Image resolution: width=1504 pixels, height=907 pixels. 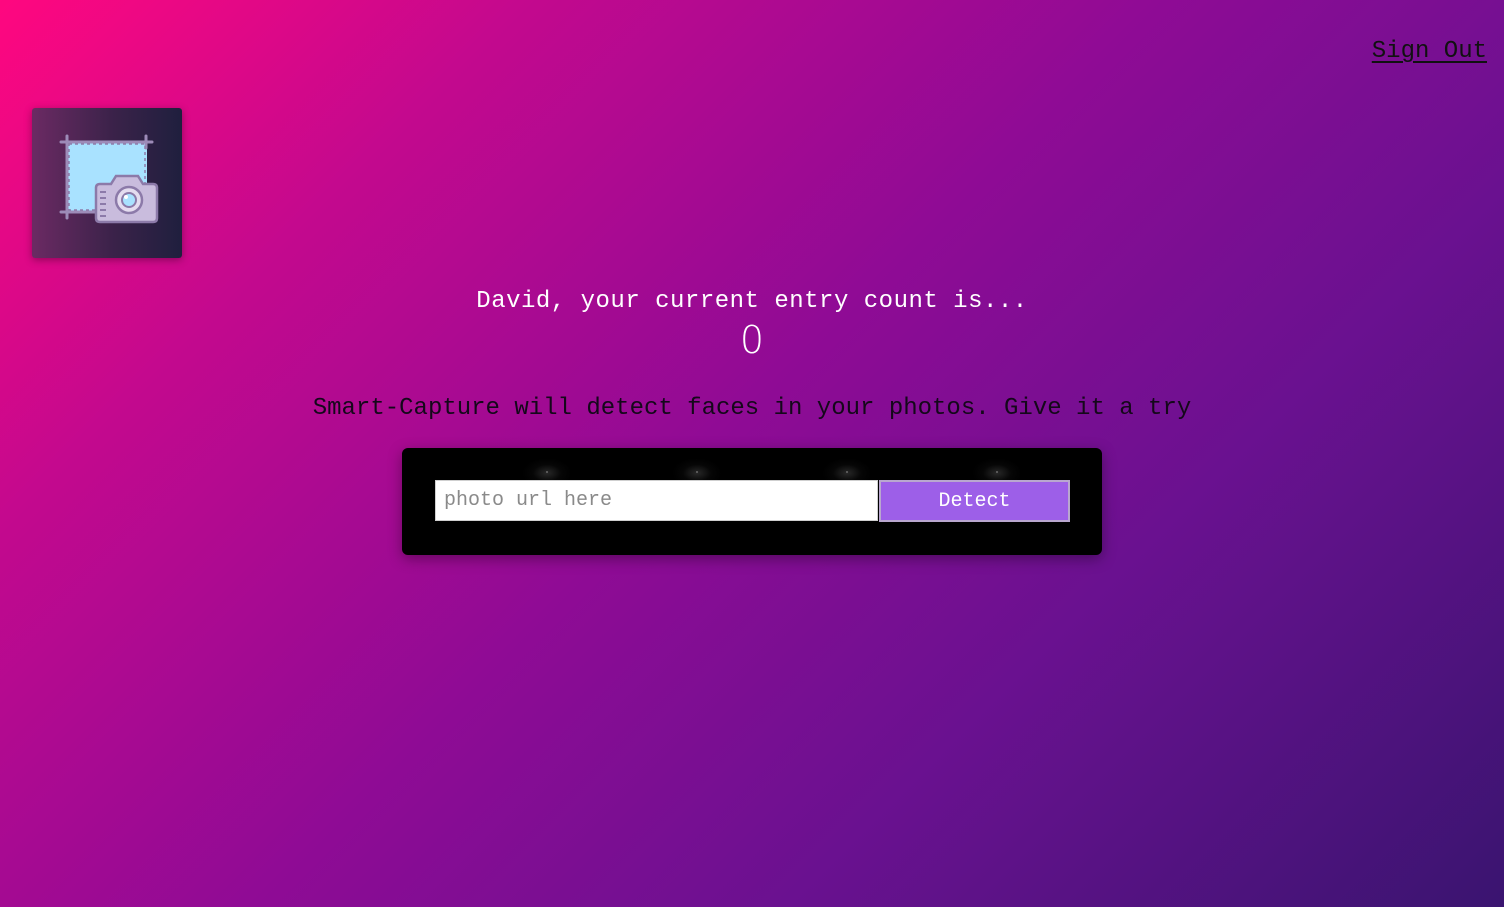 I want to click on sign-out-link: Sign Out, so click(x=1429, y=51).